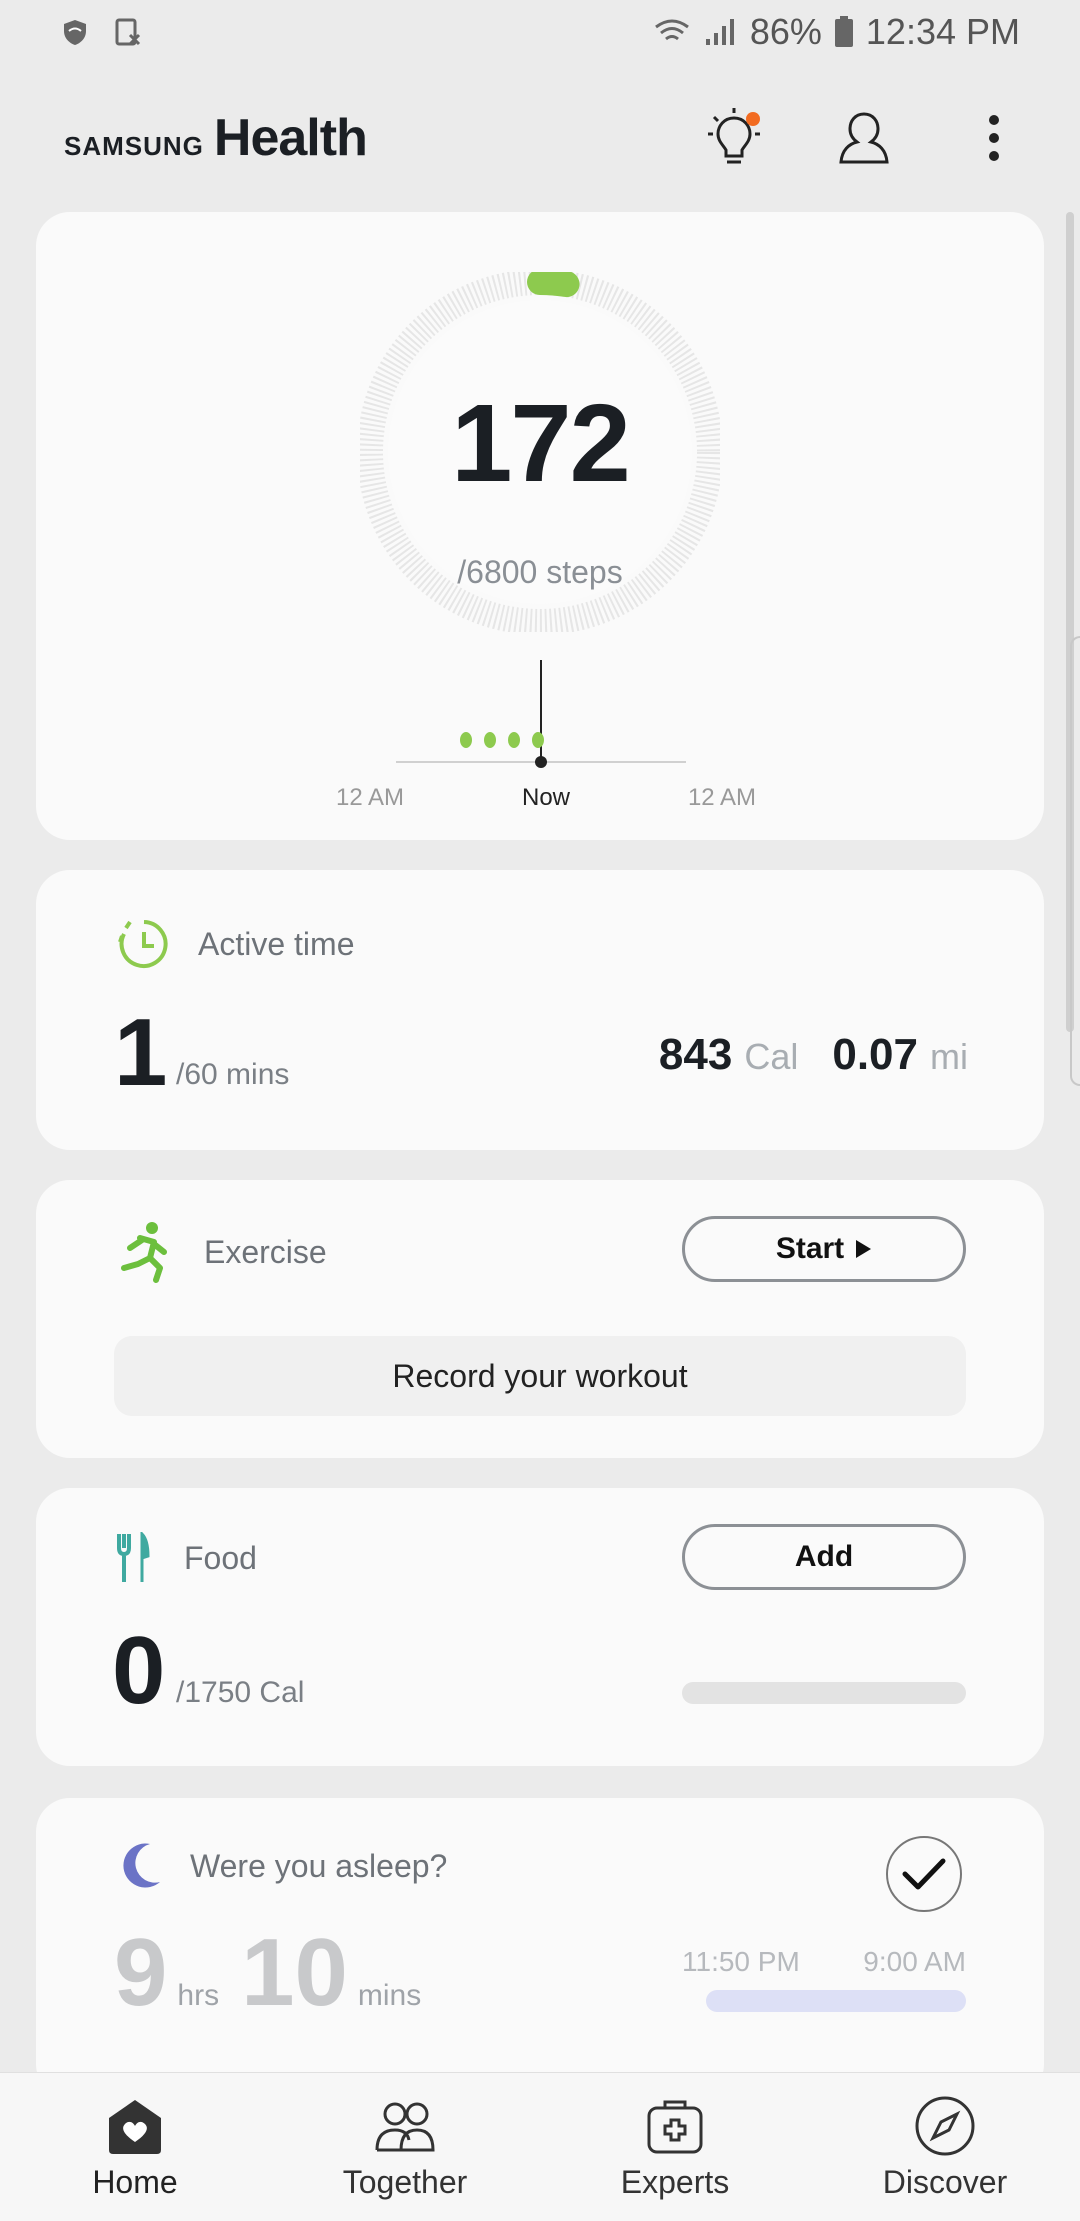  Describe the element at coordinates (945, 2181) in the screenshot. I see `nav-discover-label: Discover` at that location.